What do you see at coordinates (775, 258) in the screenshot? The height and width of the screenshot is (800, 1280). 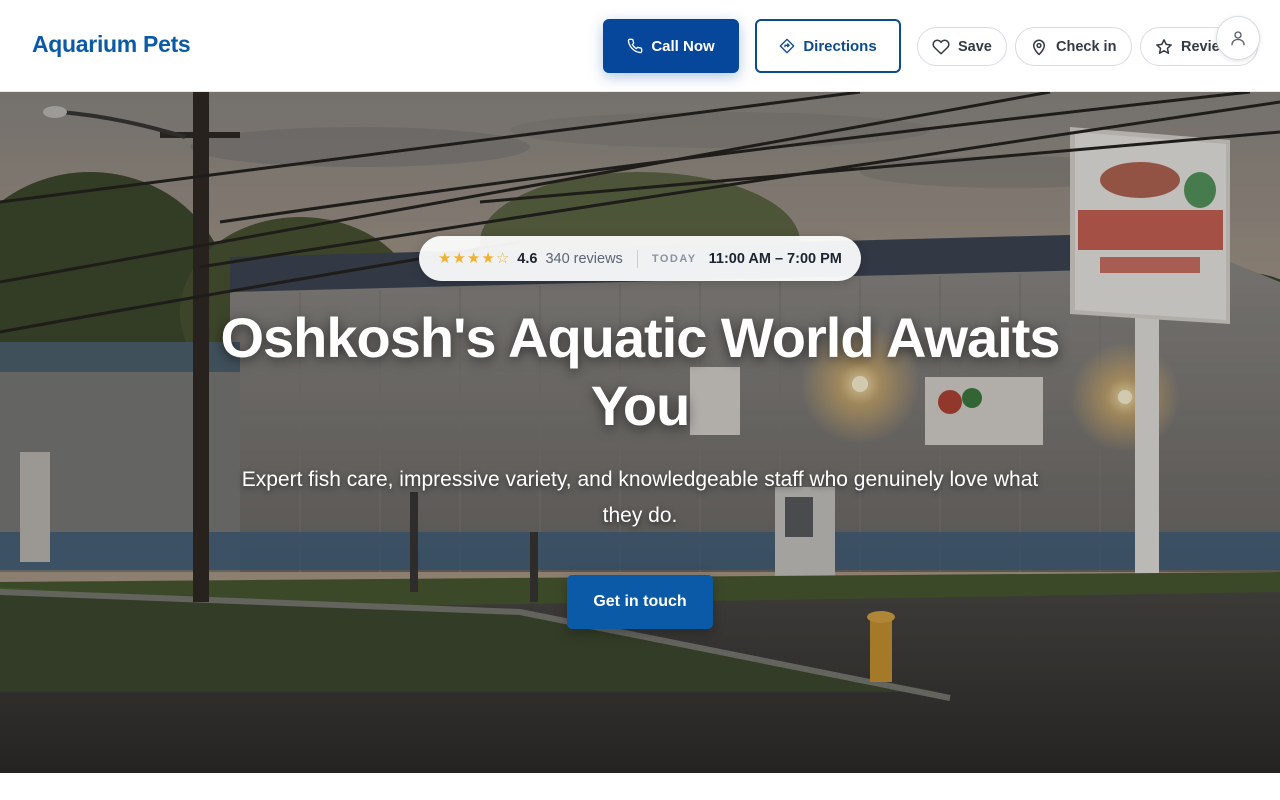 I see `opening-hours: 11:00 AM – 7:00 PM` at bounding box center [775, 258].